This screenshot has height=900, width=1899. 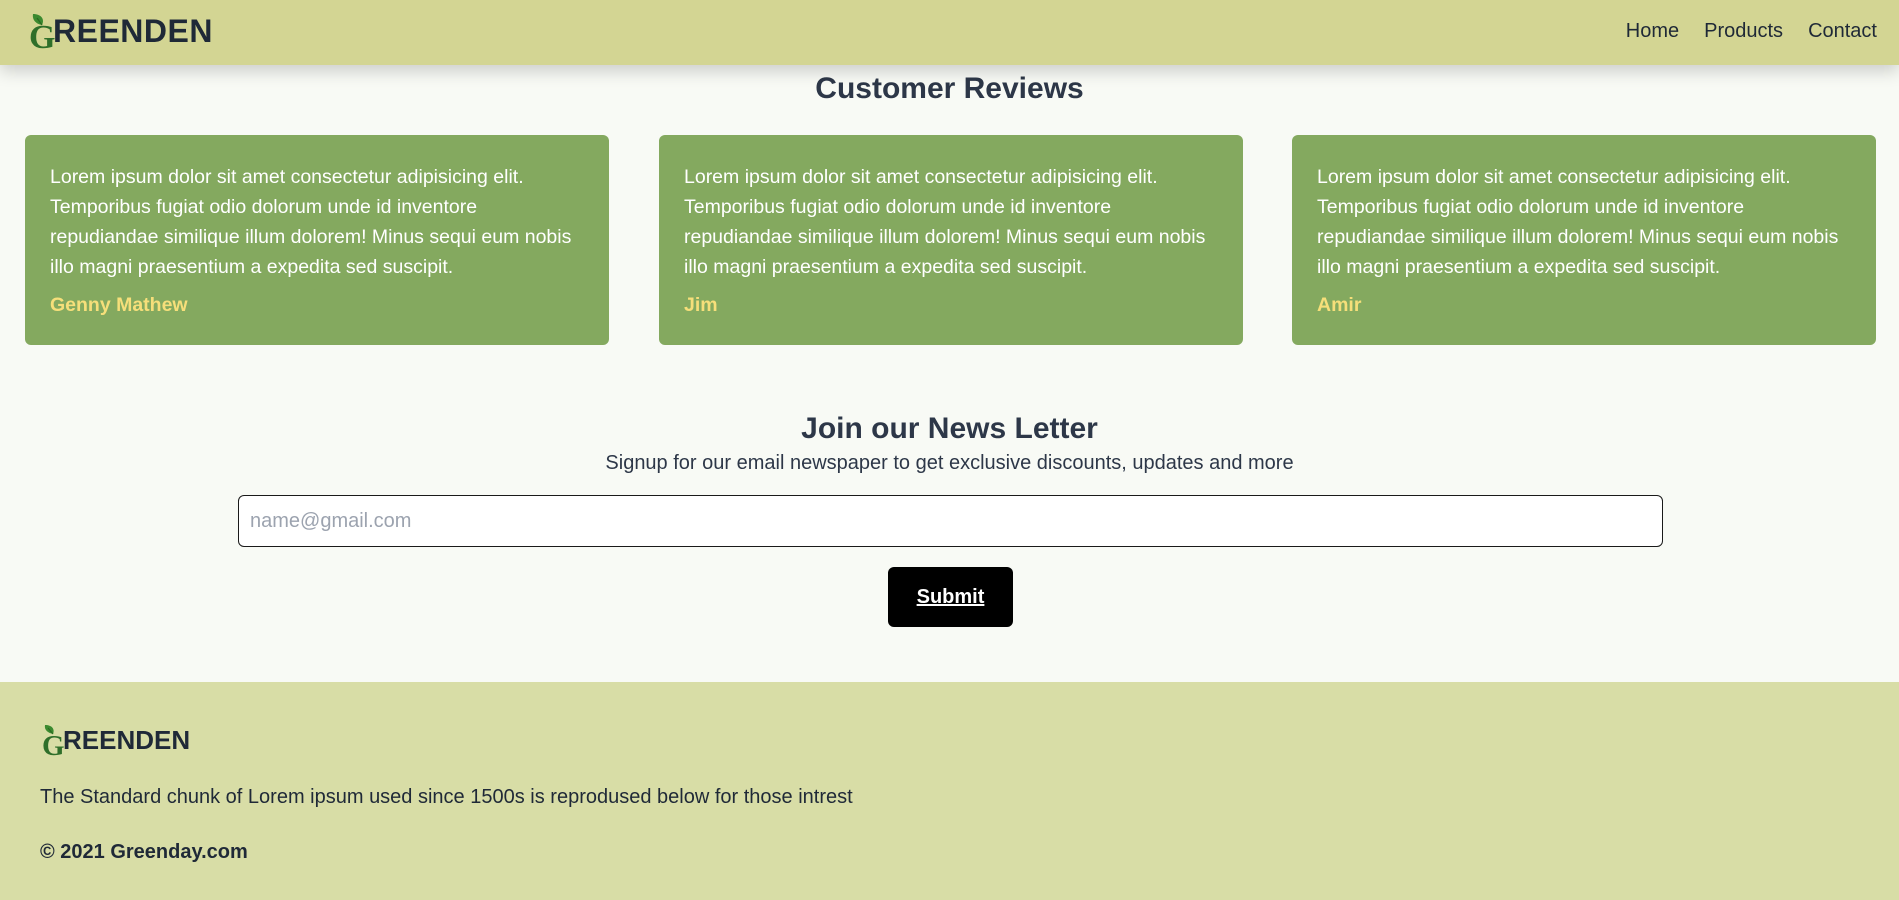 What do you see at coordinates (950, 597) in the screenshot?
I see `submit-button: Submit` at bounding box center [950, 597].